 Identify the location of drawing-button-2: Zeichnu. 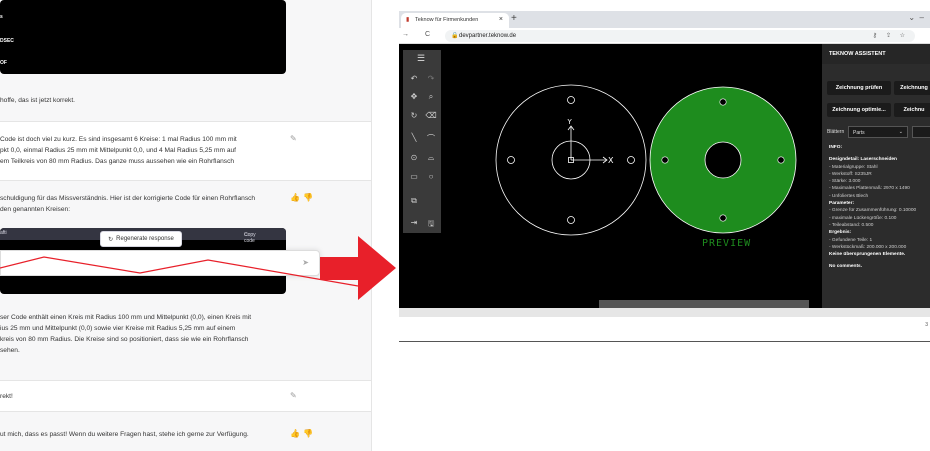
(912, 110).